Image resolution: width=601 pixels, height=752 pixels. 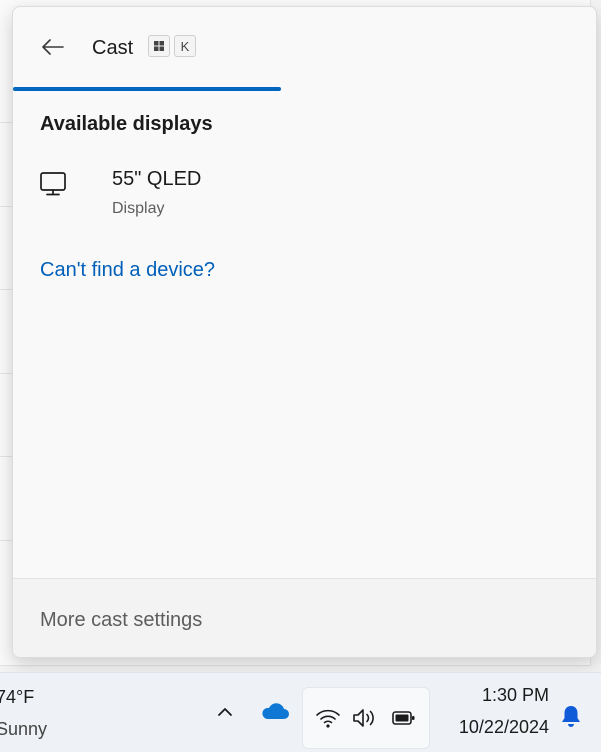 I want to click on shortcut-key-k: K, so click(x=185, y=46).